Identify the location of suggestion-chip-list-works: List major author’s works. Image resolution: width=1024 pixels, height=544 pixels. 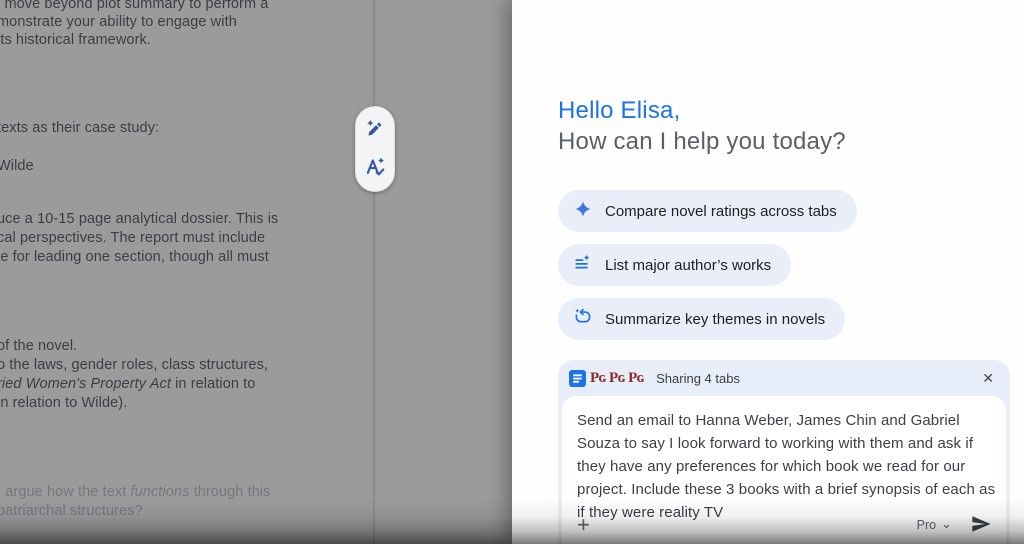
(675, 265).